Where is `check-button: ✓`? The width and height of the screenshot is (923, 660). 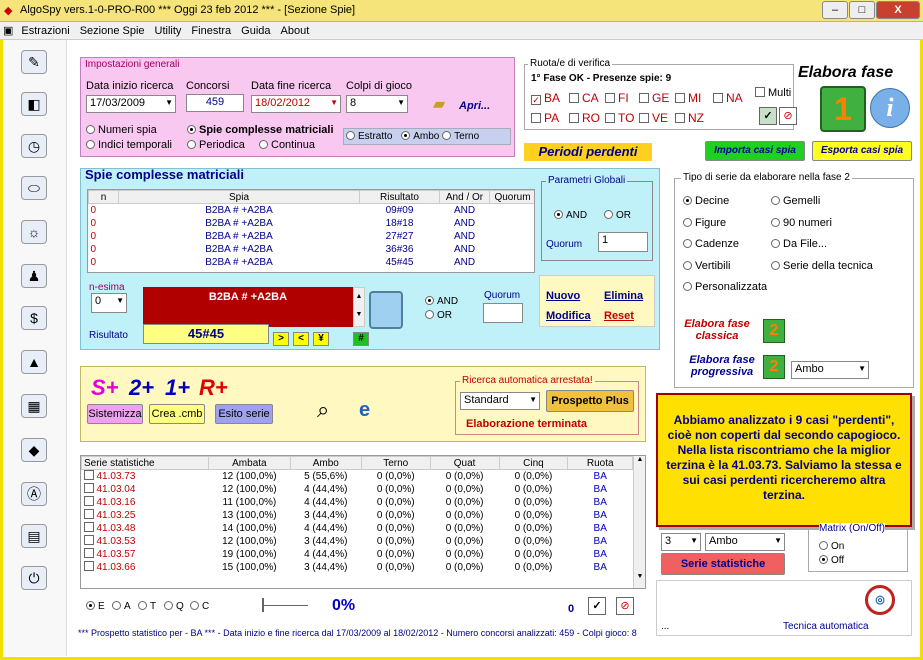
check-button: ✓ is located at coordinates (768, 116).